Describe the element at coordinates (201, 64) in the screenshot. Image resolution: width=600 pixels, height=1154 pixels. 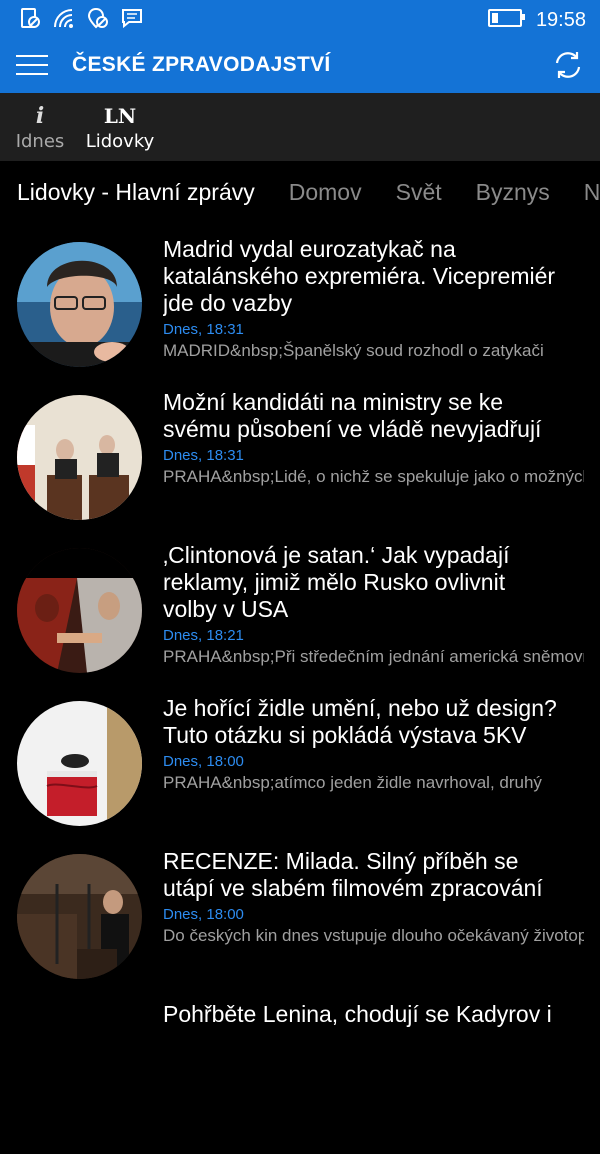
I see `app-title: ČESKÉ ZPRAVODAJSTVÍ` at that location.